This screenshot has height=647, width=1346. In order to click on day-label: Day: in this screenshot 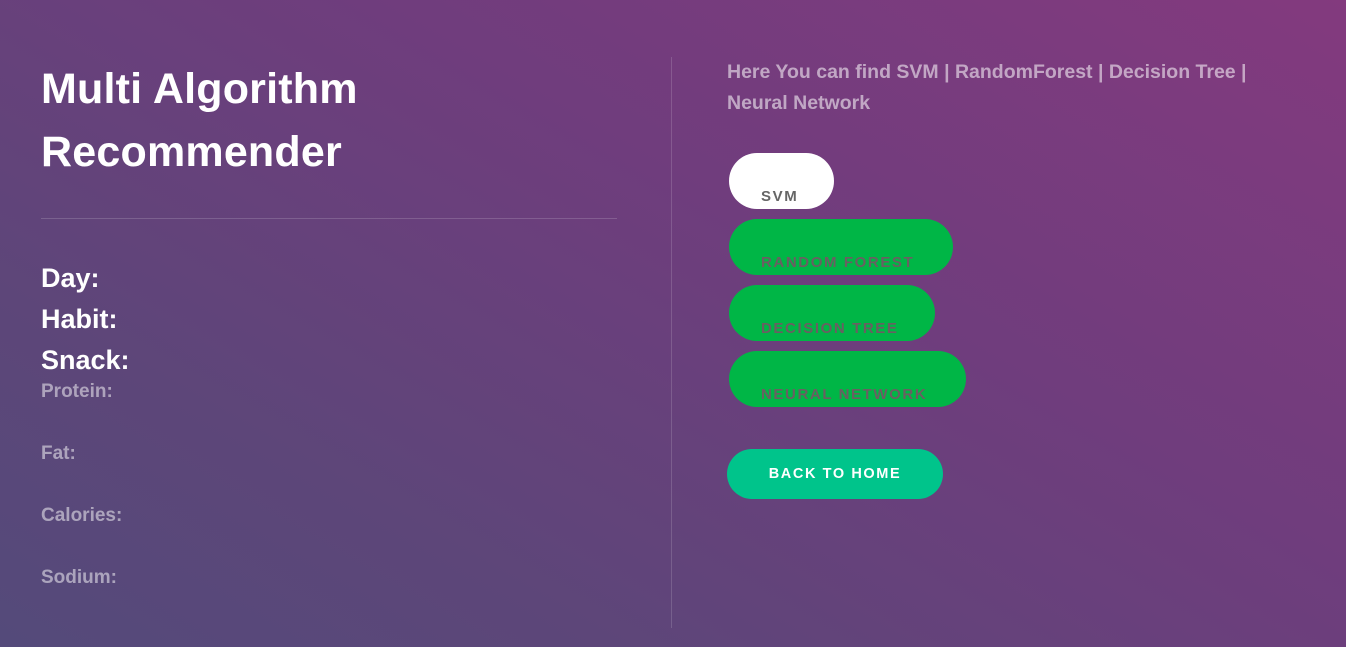, I will do `click(70, 278)`.